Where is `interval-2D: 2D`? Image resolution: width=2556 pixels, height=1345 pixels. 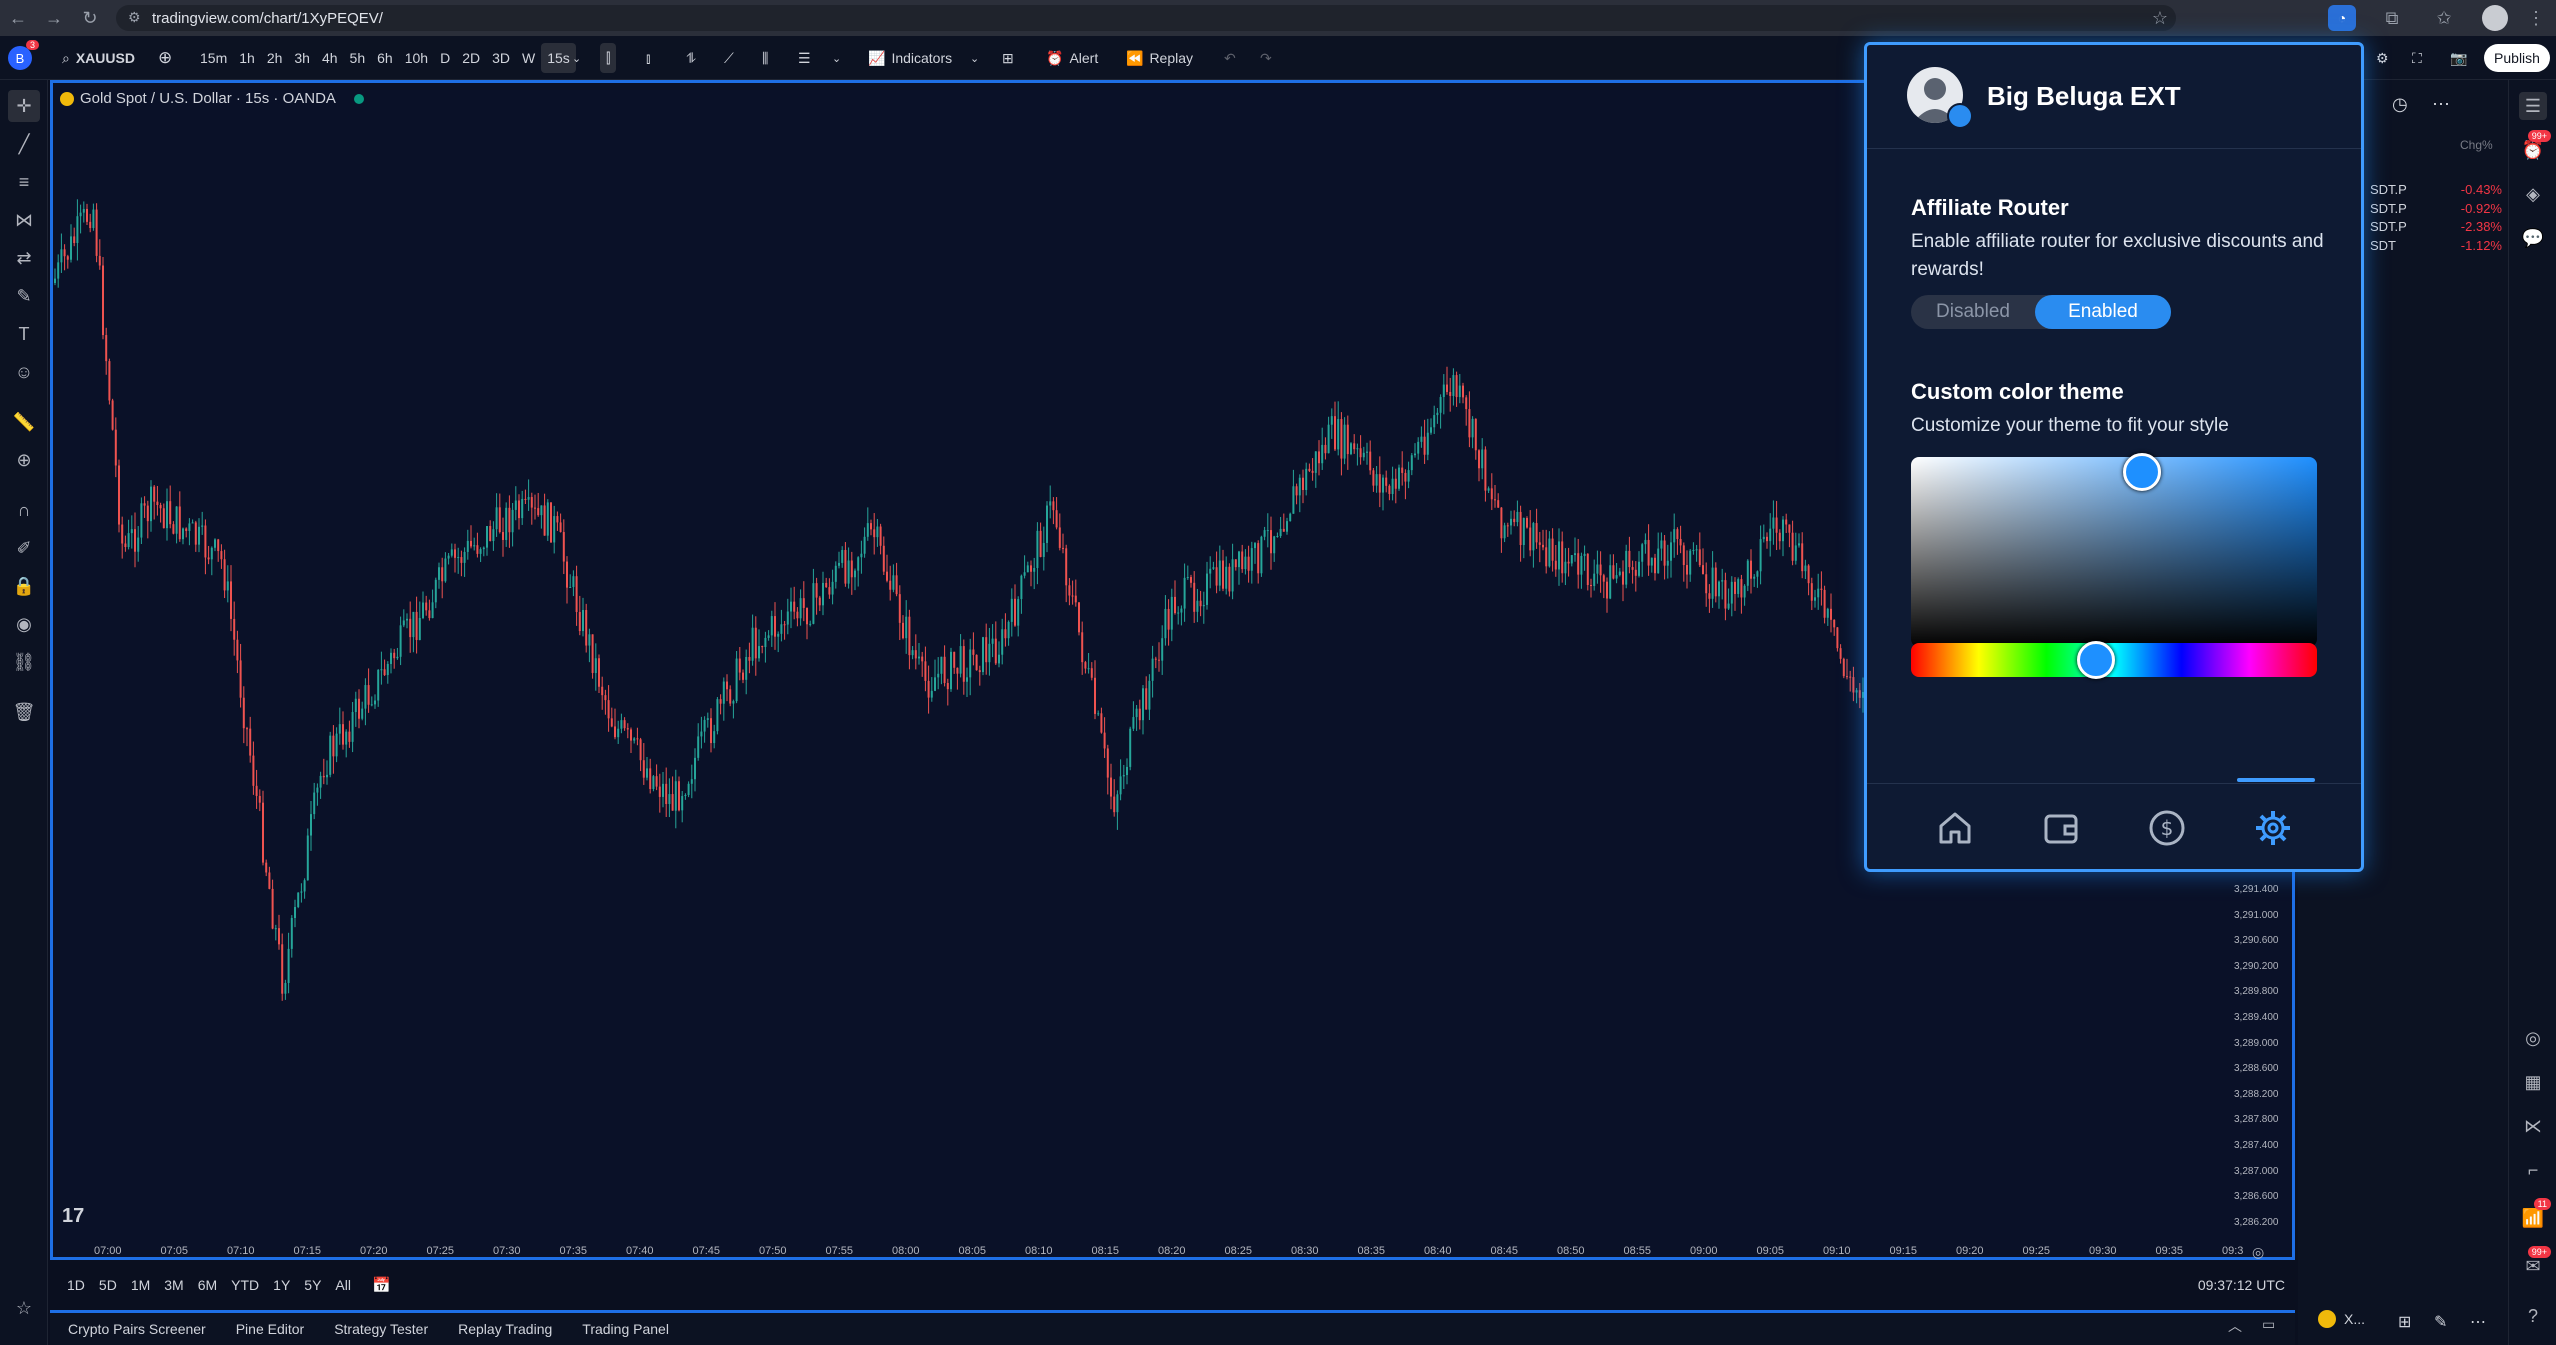
interval-2D: 2D is located at coordinates (471, 58).